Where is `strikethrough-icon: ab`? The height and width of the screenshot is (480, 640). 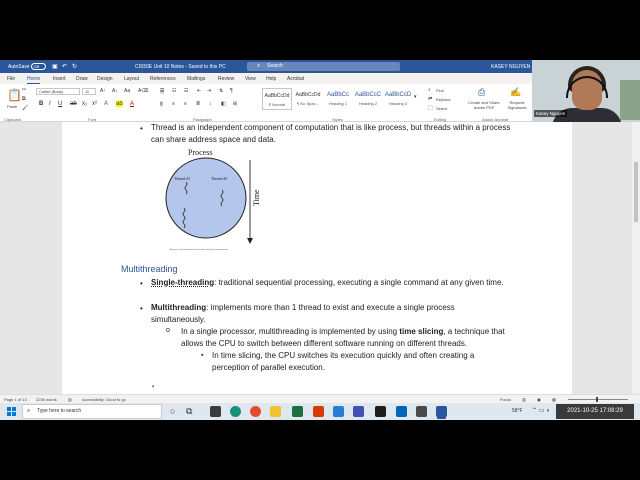 strikethrough-icon: ab is located at coordinates (73, 104).